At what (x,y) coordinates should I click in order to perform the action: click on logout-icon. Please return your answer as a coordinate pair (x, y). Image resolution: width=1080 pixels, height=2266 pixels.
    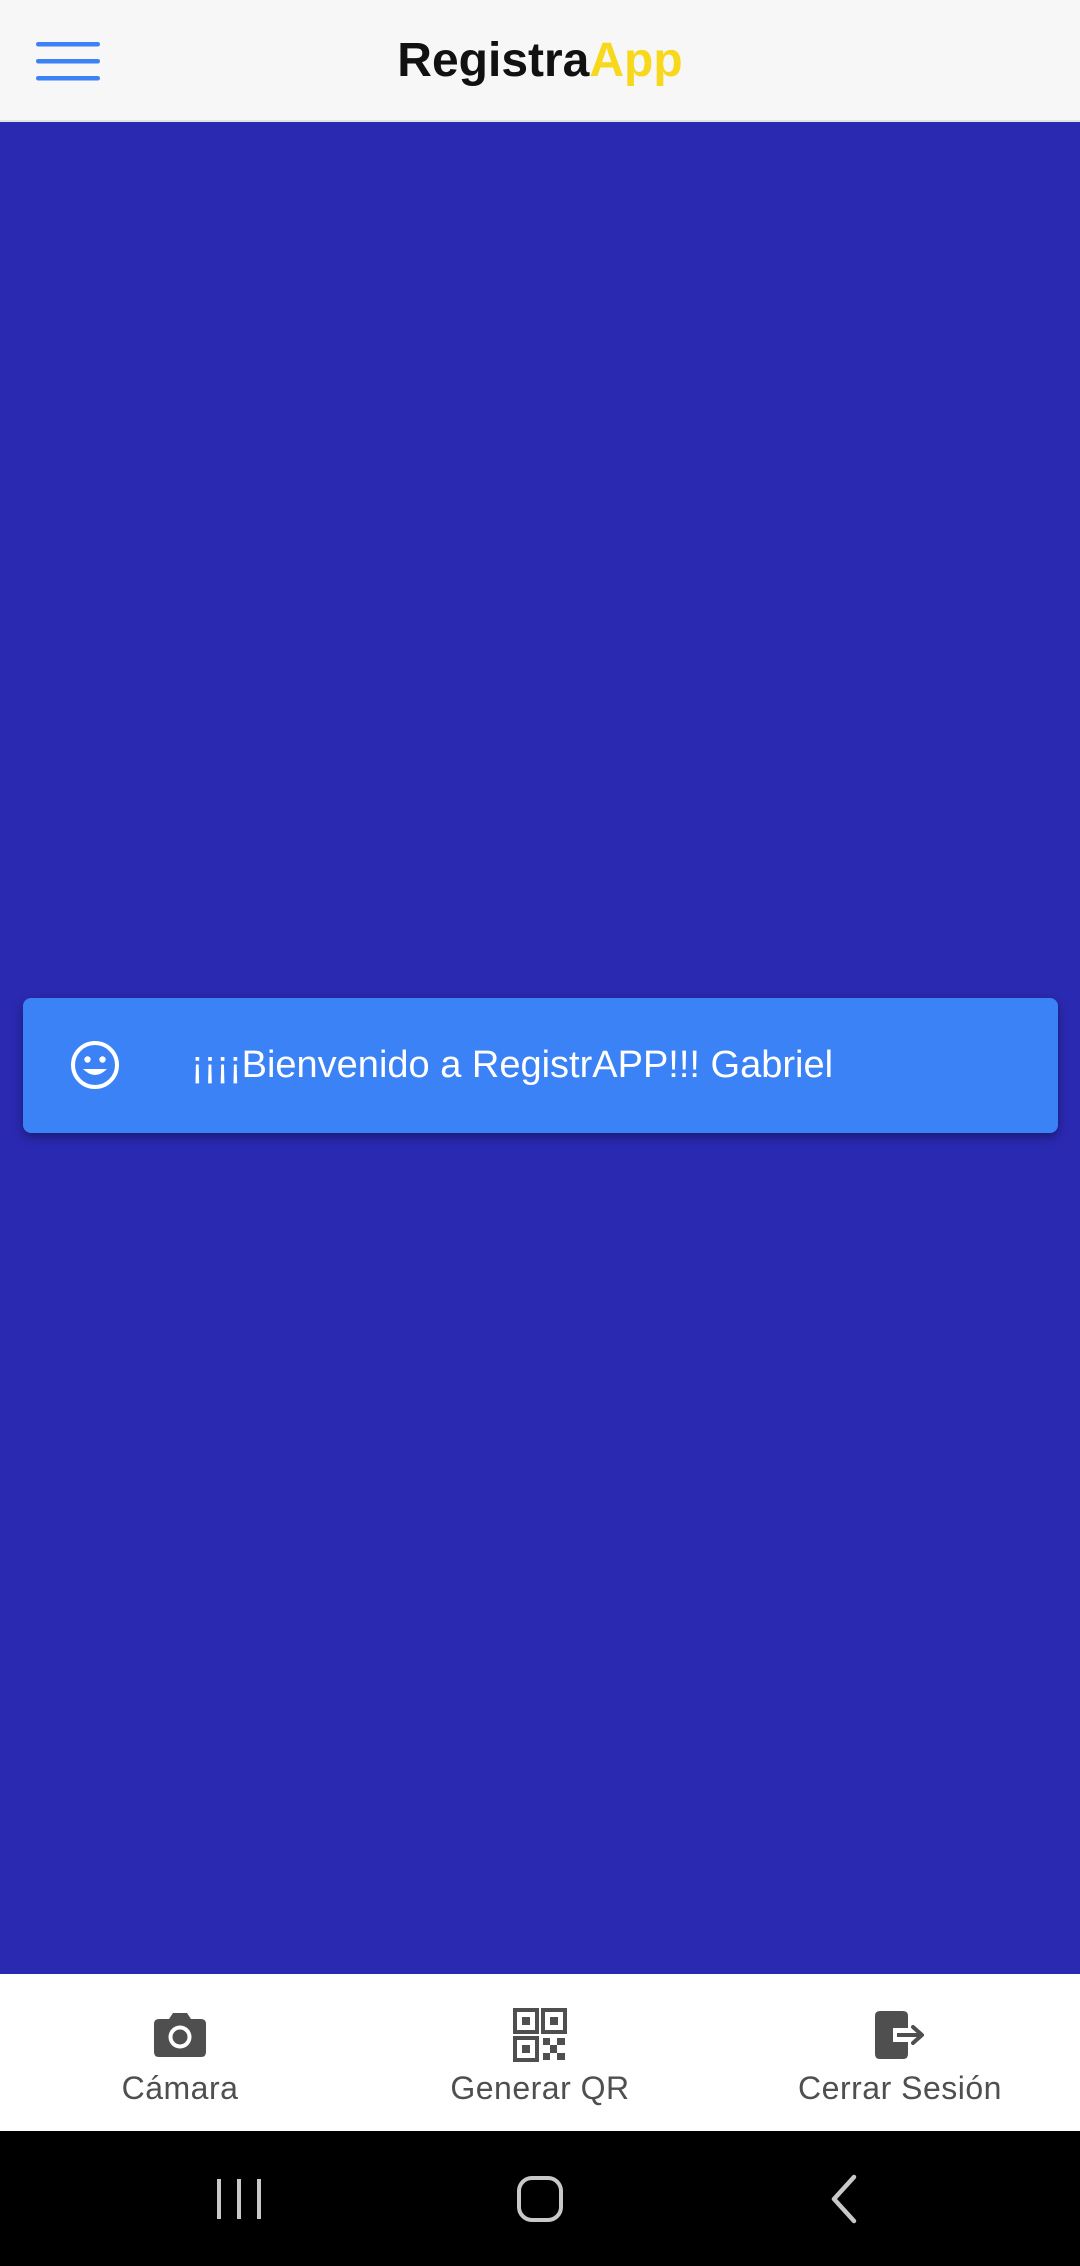
    Looking at the image, I should click on (900, 2035).